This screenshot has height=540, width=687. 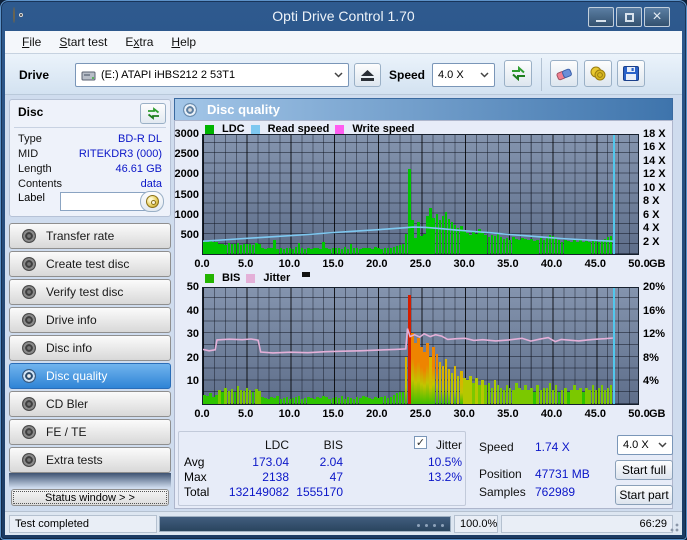 I want to click on status-bar: Test completed 100.0% 66:29, so click(x=343, y=523).